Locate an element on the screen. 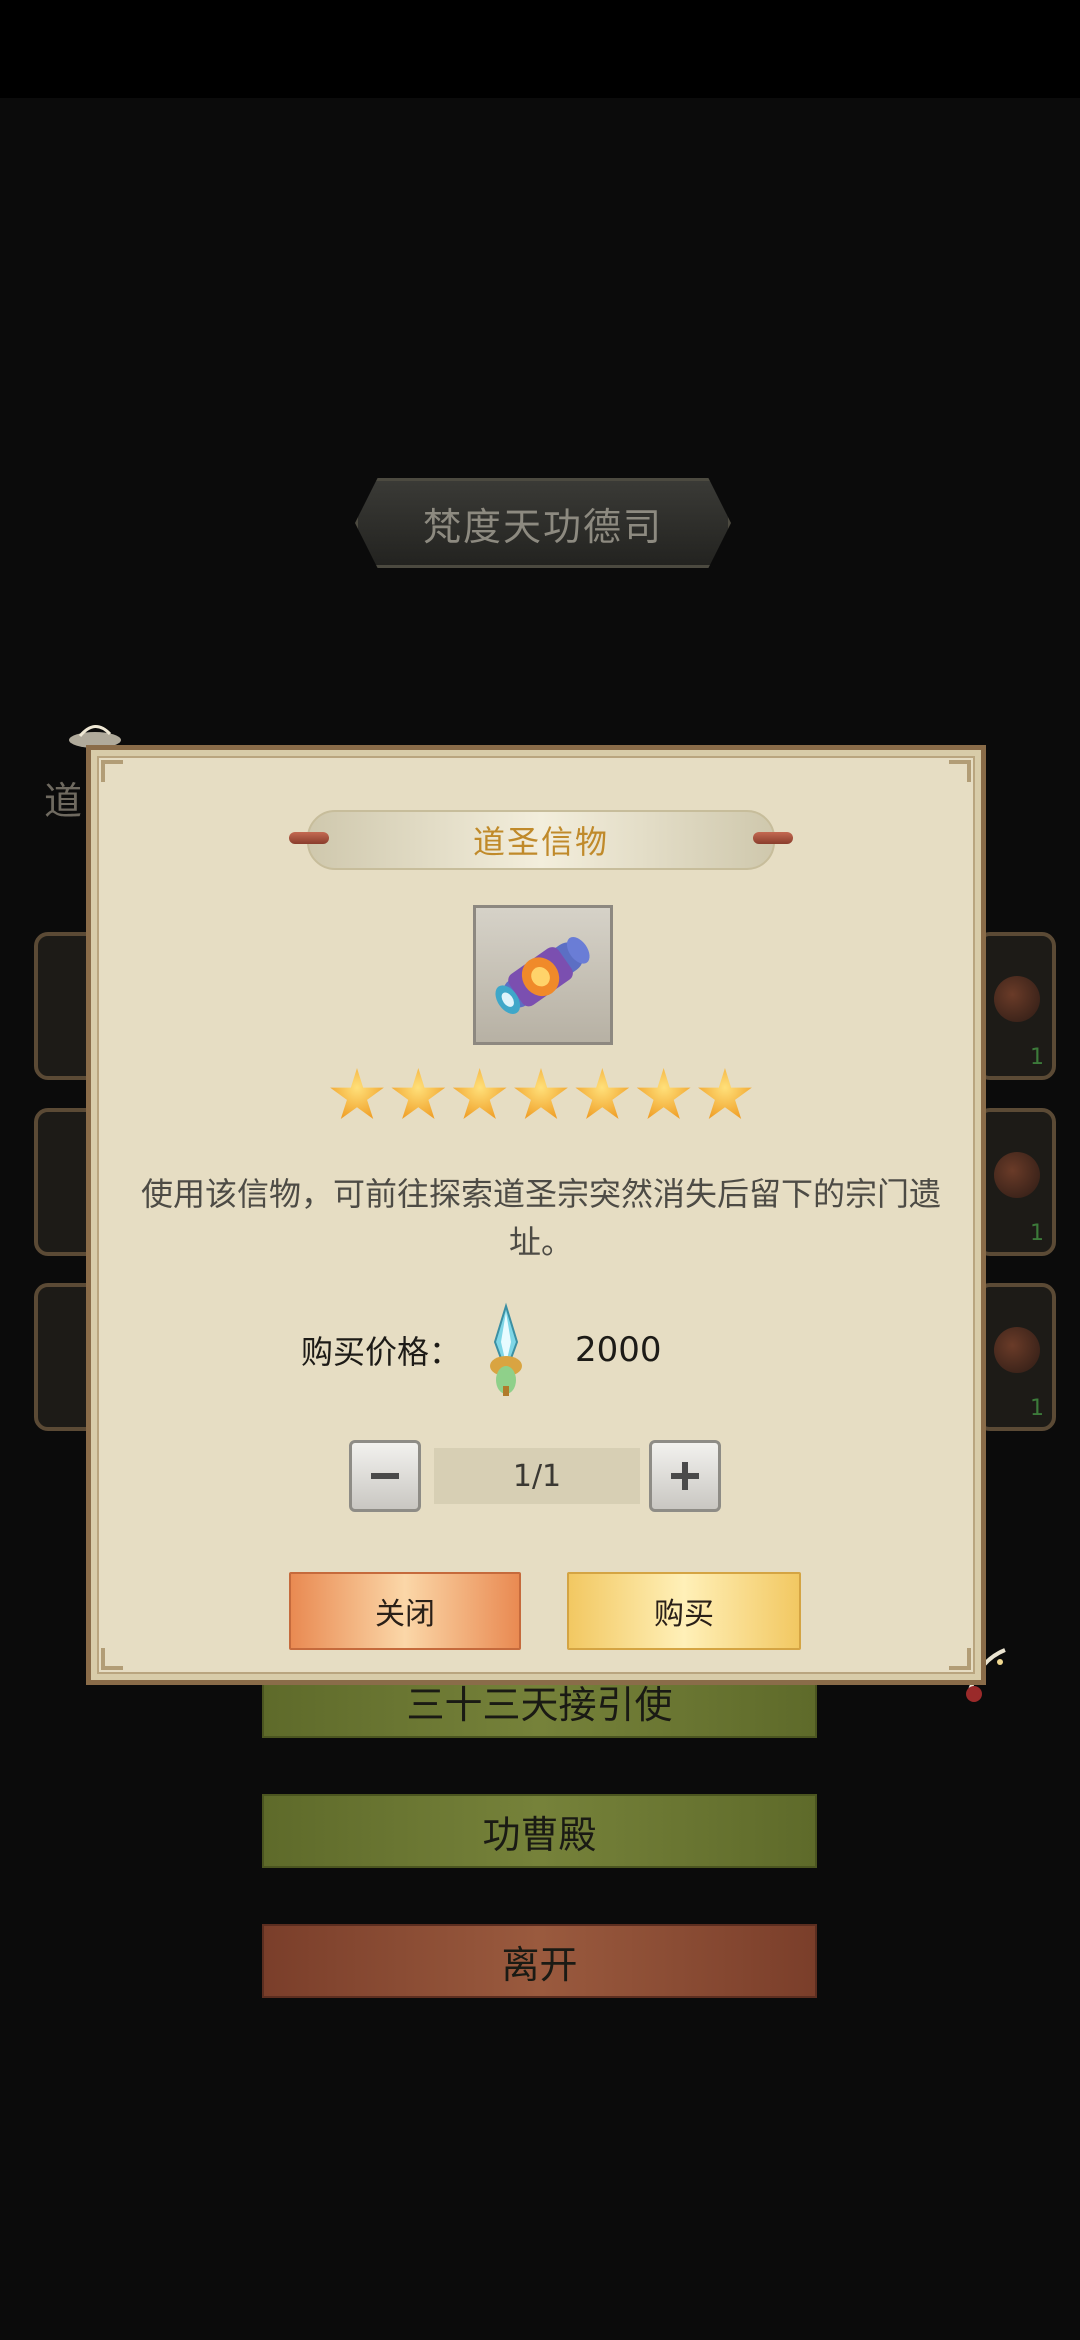 The height and width of the screenshot is (2340, 1080). location-title: 梵度天功德司 is located at coordinates (542, 526).